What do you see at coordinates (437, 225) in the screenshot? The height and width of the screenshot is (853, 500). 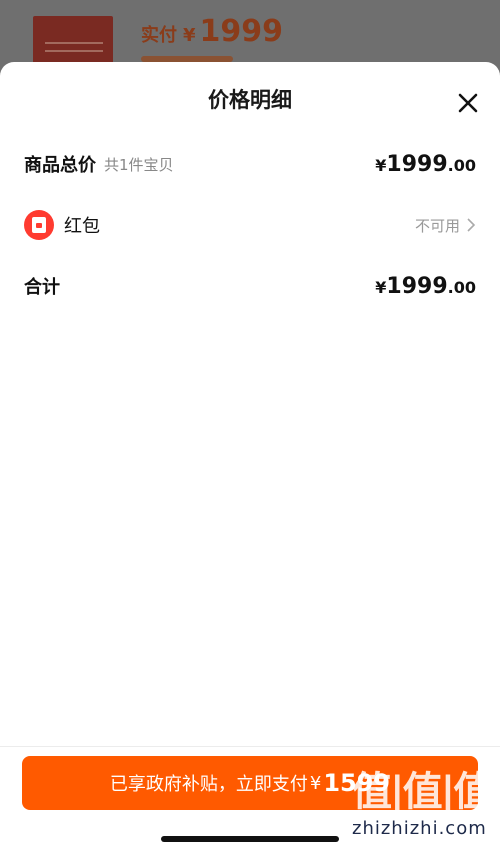 I see `red-packet-status: 不可用` at bounding box center [437, 225].